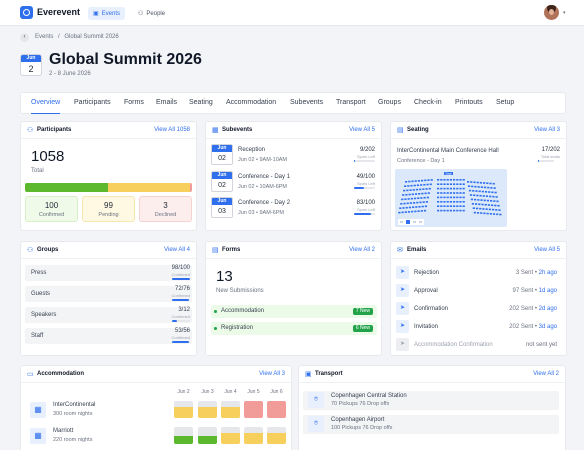 The height and width of the screenshot is (450, 584). What do you see at coordinates (428, 103) in the screenshot?
I see `tab-check-in: Check-in` at bounding box center [428, 103].